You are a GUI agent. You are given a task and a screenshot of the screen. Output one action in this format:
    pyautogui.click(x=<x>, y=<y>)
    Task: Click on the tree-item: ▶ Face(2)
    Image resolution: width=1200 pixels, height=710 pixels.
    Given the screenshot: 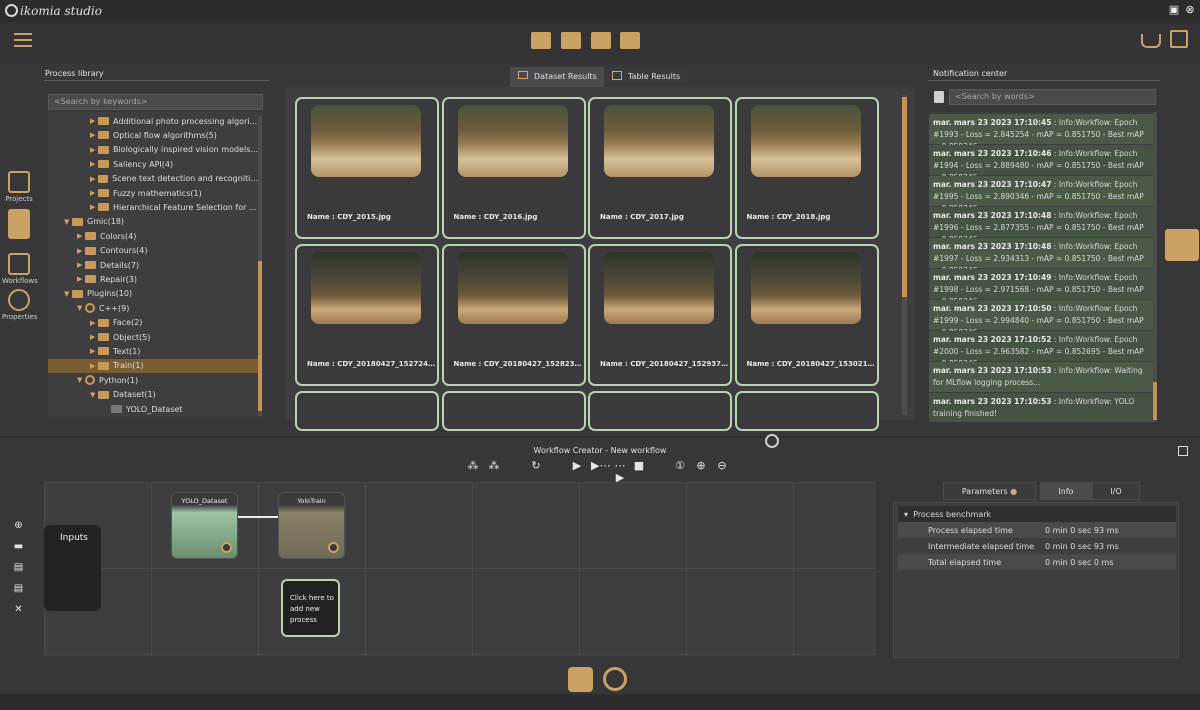 What is the action you would take?
    pyautogui.click(x=153, y=323)
    